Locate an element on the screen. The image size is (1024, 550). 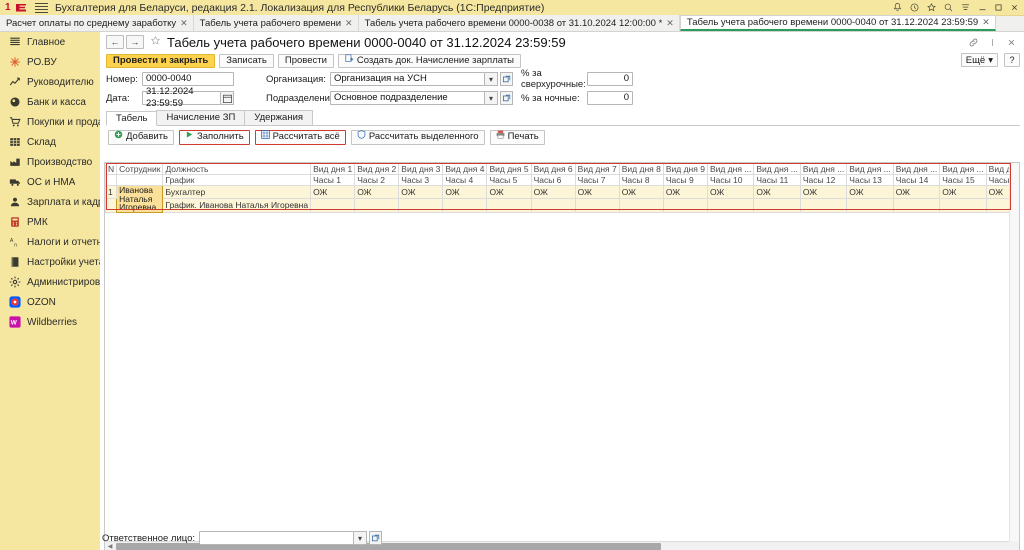
cell-schedule: График. Иванова Наталья Игоревна is located at coordinates (237, 205).